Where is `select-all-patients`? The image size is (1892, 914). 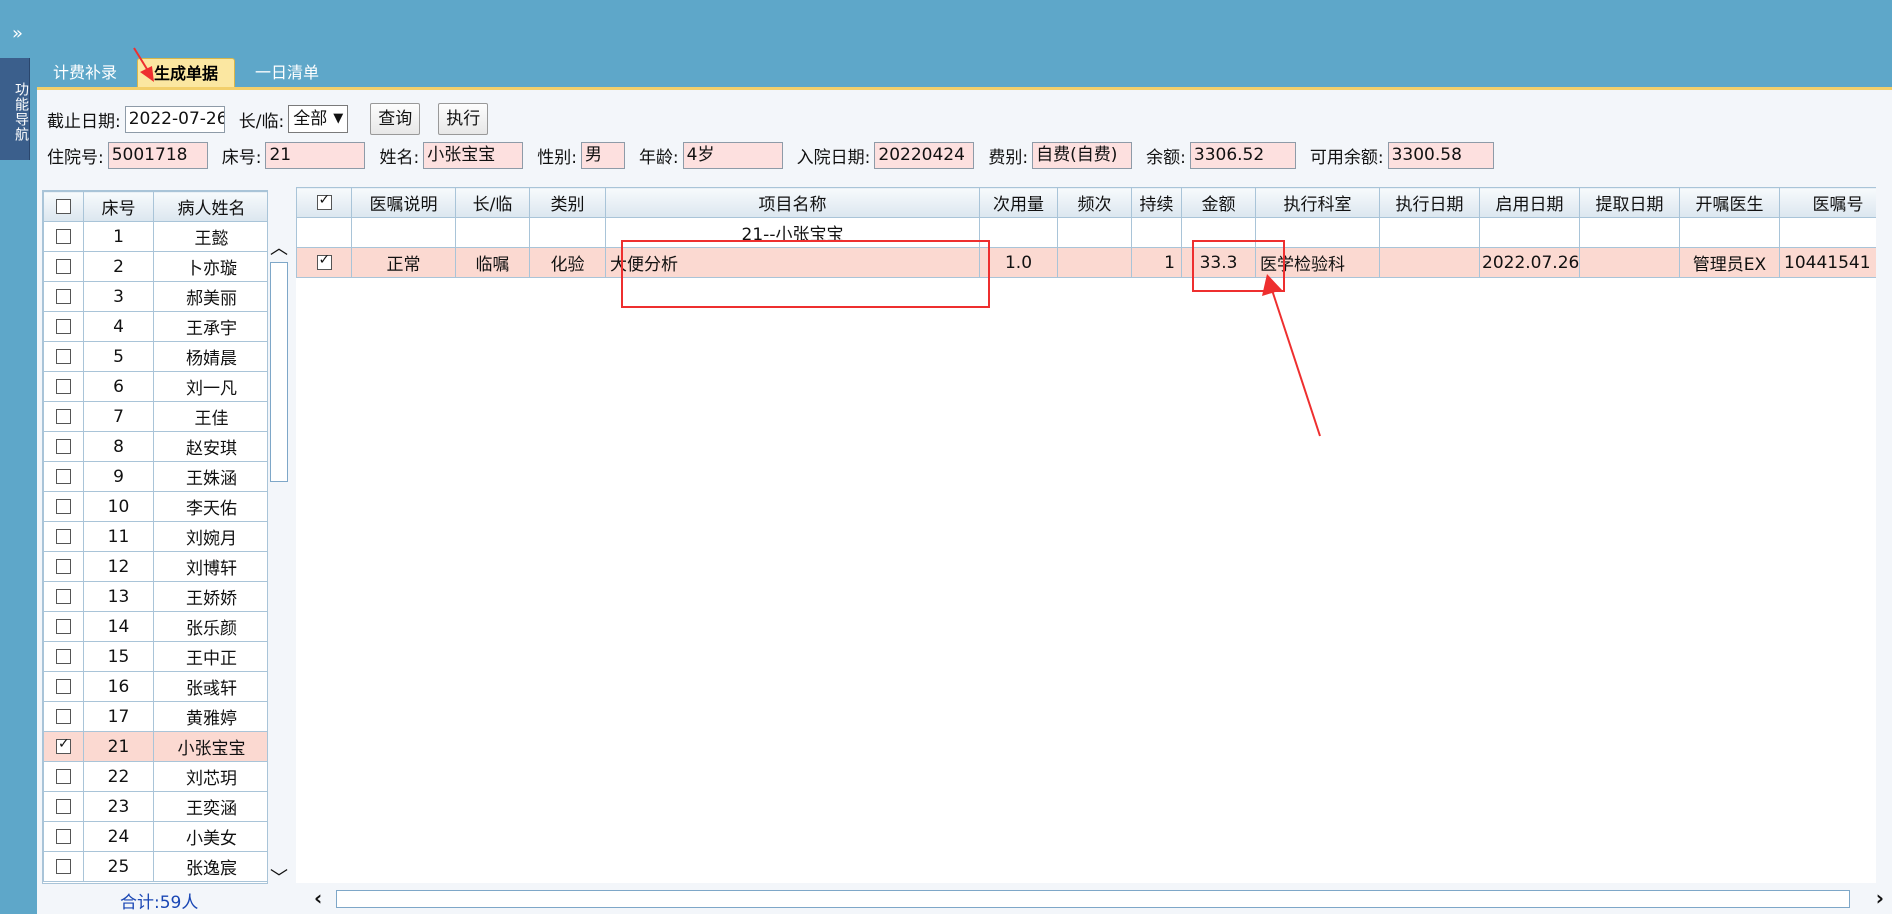
select-all-patients is located at coordinates (63, 206).